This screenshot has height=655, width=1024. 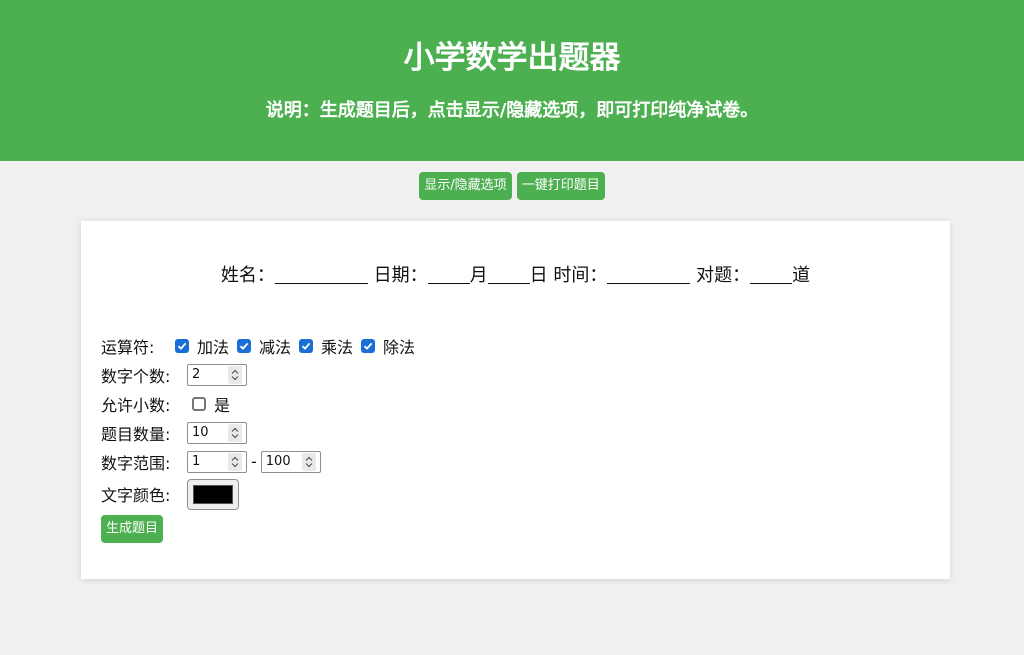 I want to click on student-info-line: 姓名： 日期： 月 日 时间： 对题： 道, so click(x=515, y=276).